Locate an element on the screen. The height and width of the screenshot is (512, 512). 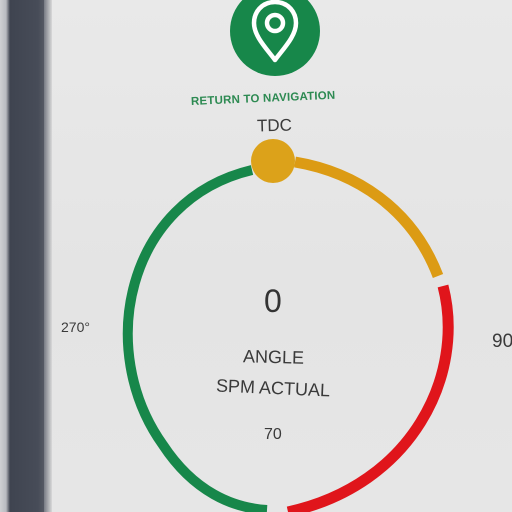
angle-value: 0 is located at coordinates (273, 301).